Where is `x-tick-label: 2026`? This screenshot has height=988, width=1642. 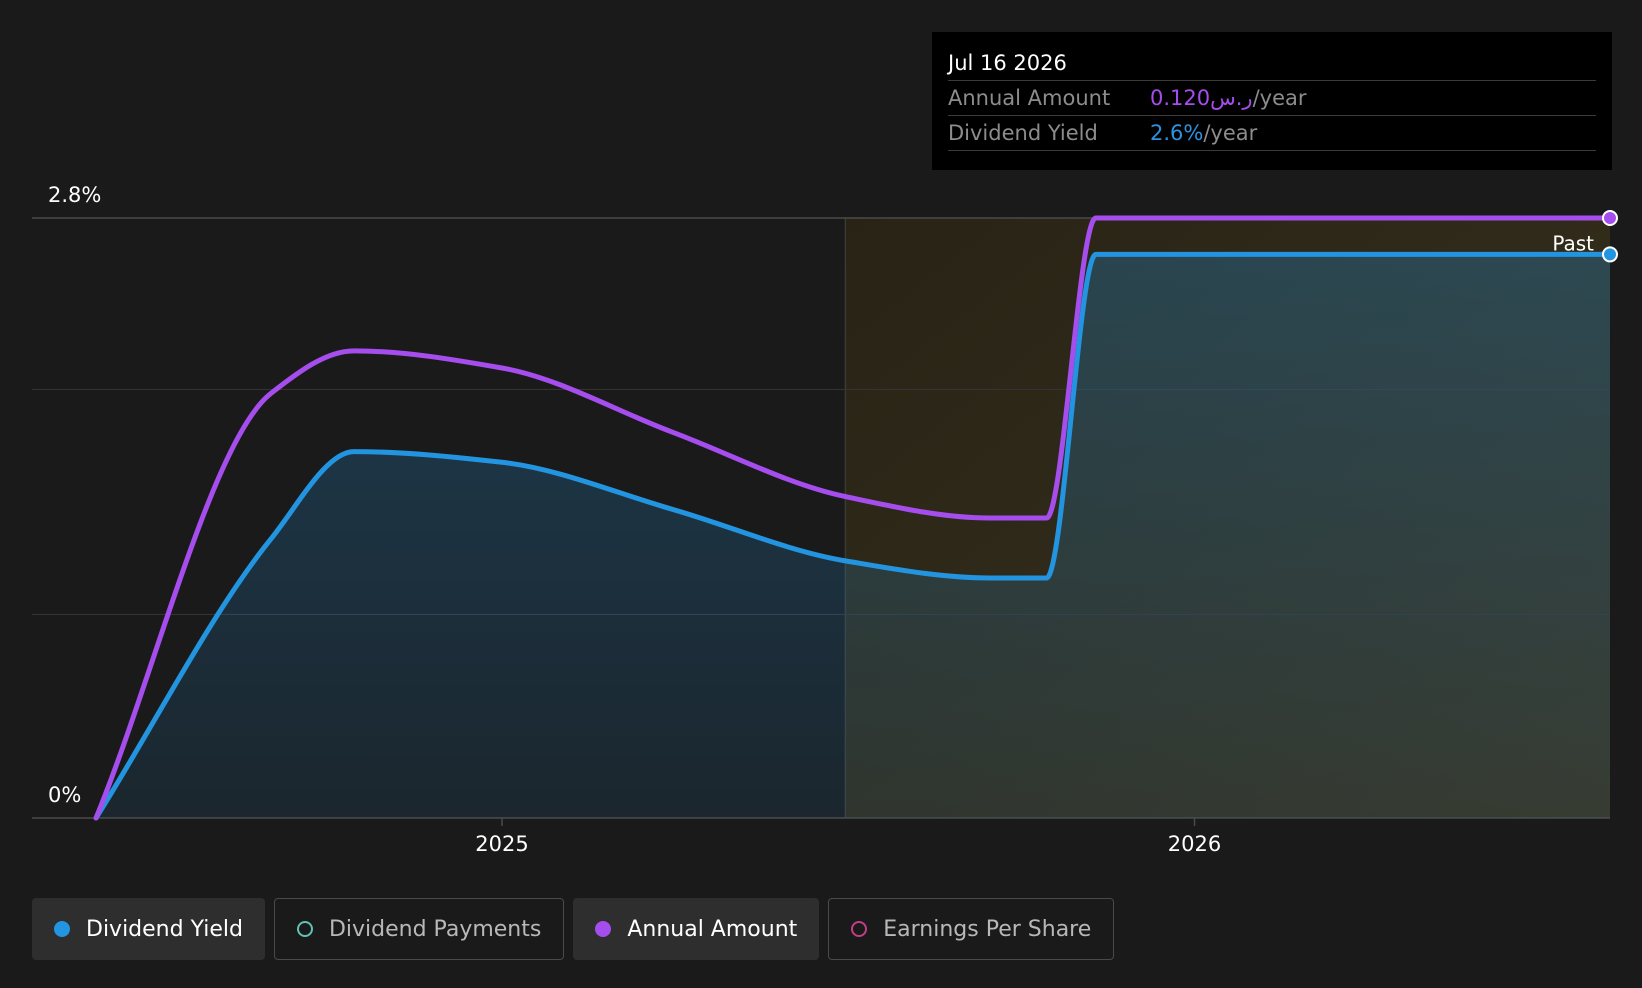 x-tick-label: 2026 is located at coordinates (1194, 844).